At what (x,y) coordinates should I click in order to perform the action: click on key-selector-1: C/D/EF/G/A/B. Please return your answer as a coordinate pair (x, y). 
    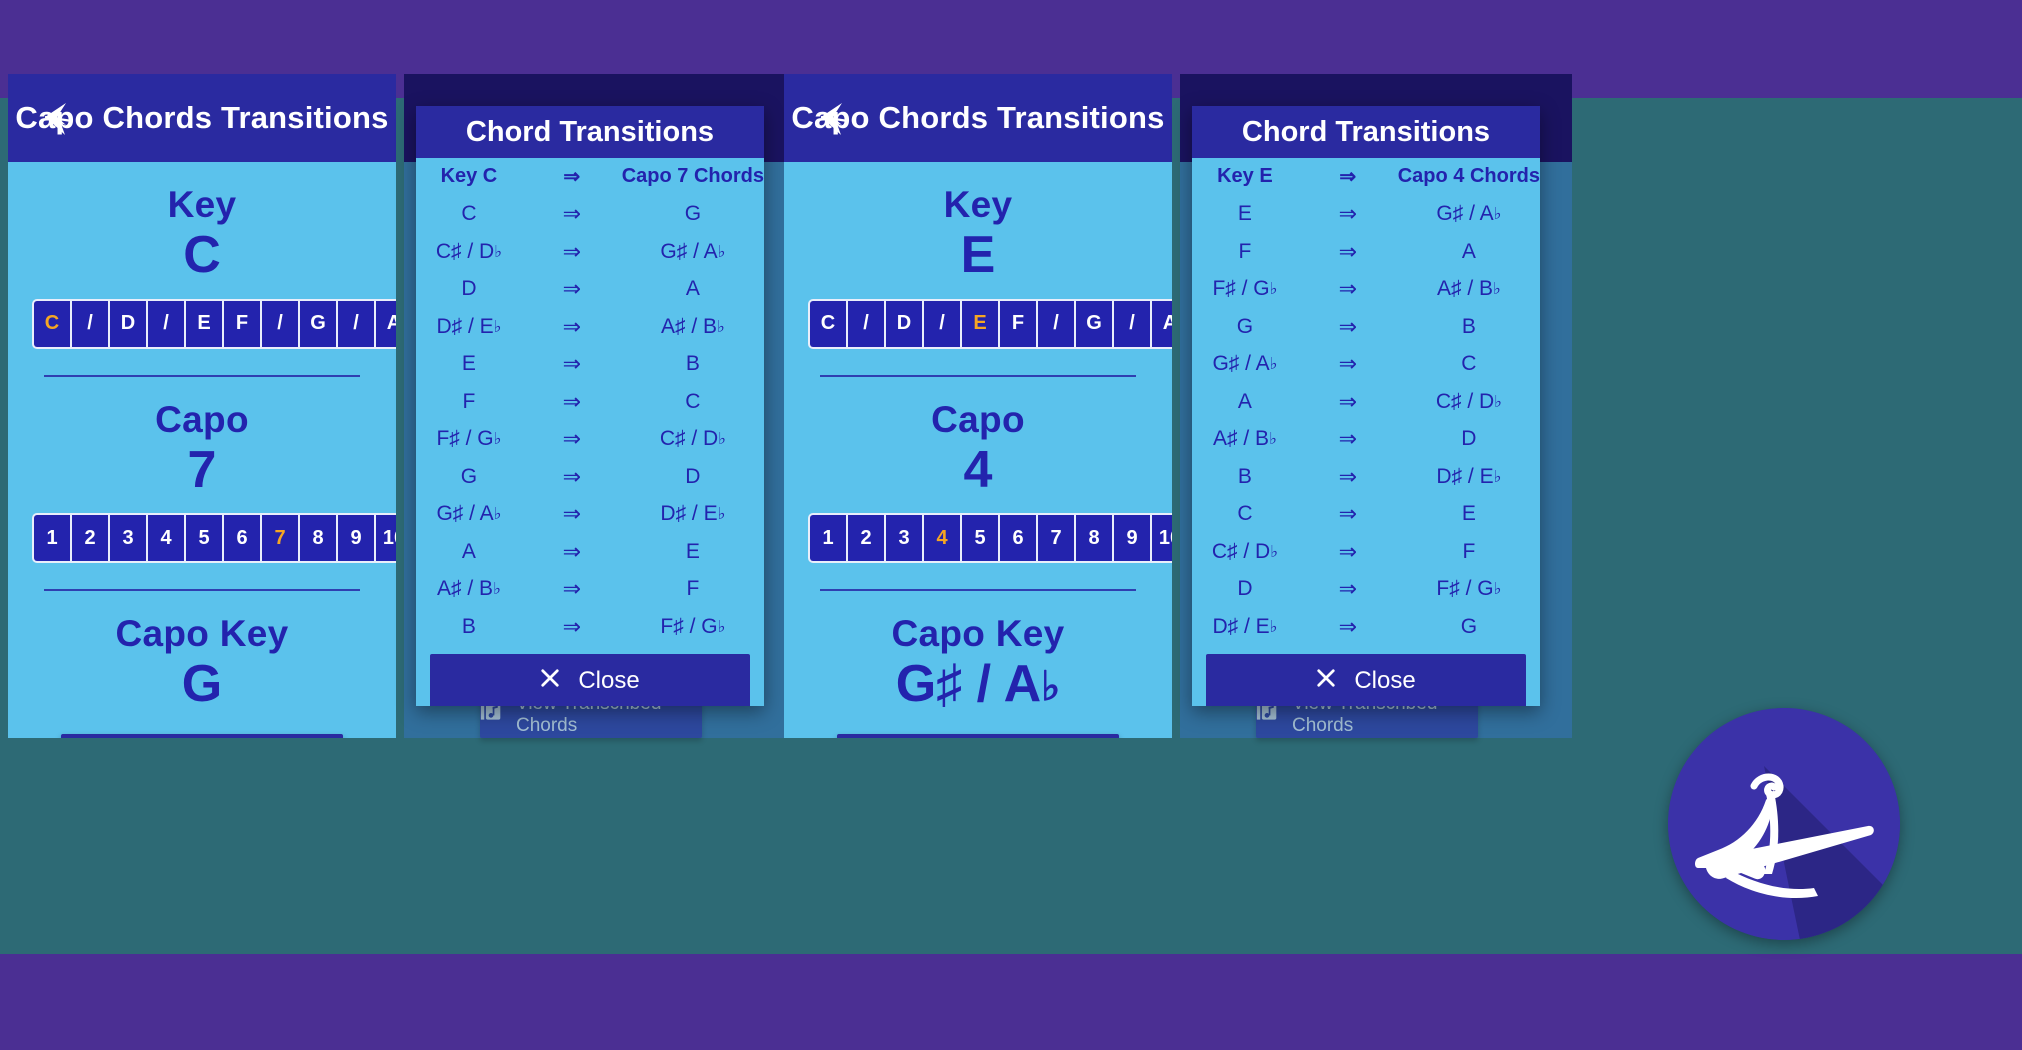
    Looking at the image, I should click on (214, 323).